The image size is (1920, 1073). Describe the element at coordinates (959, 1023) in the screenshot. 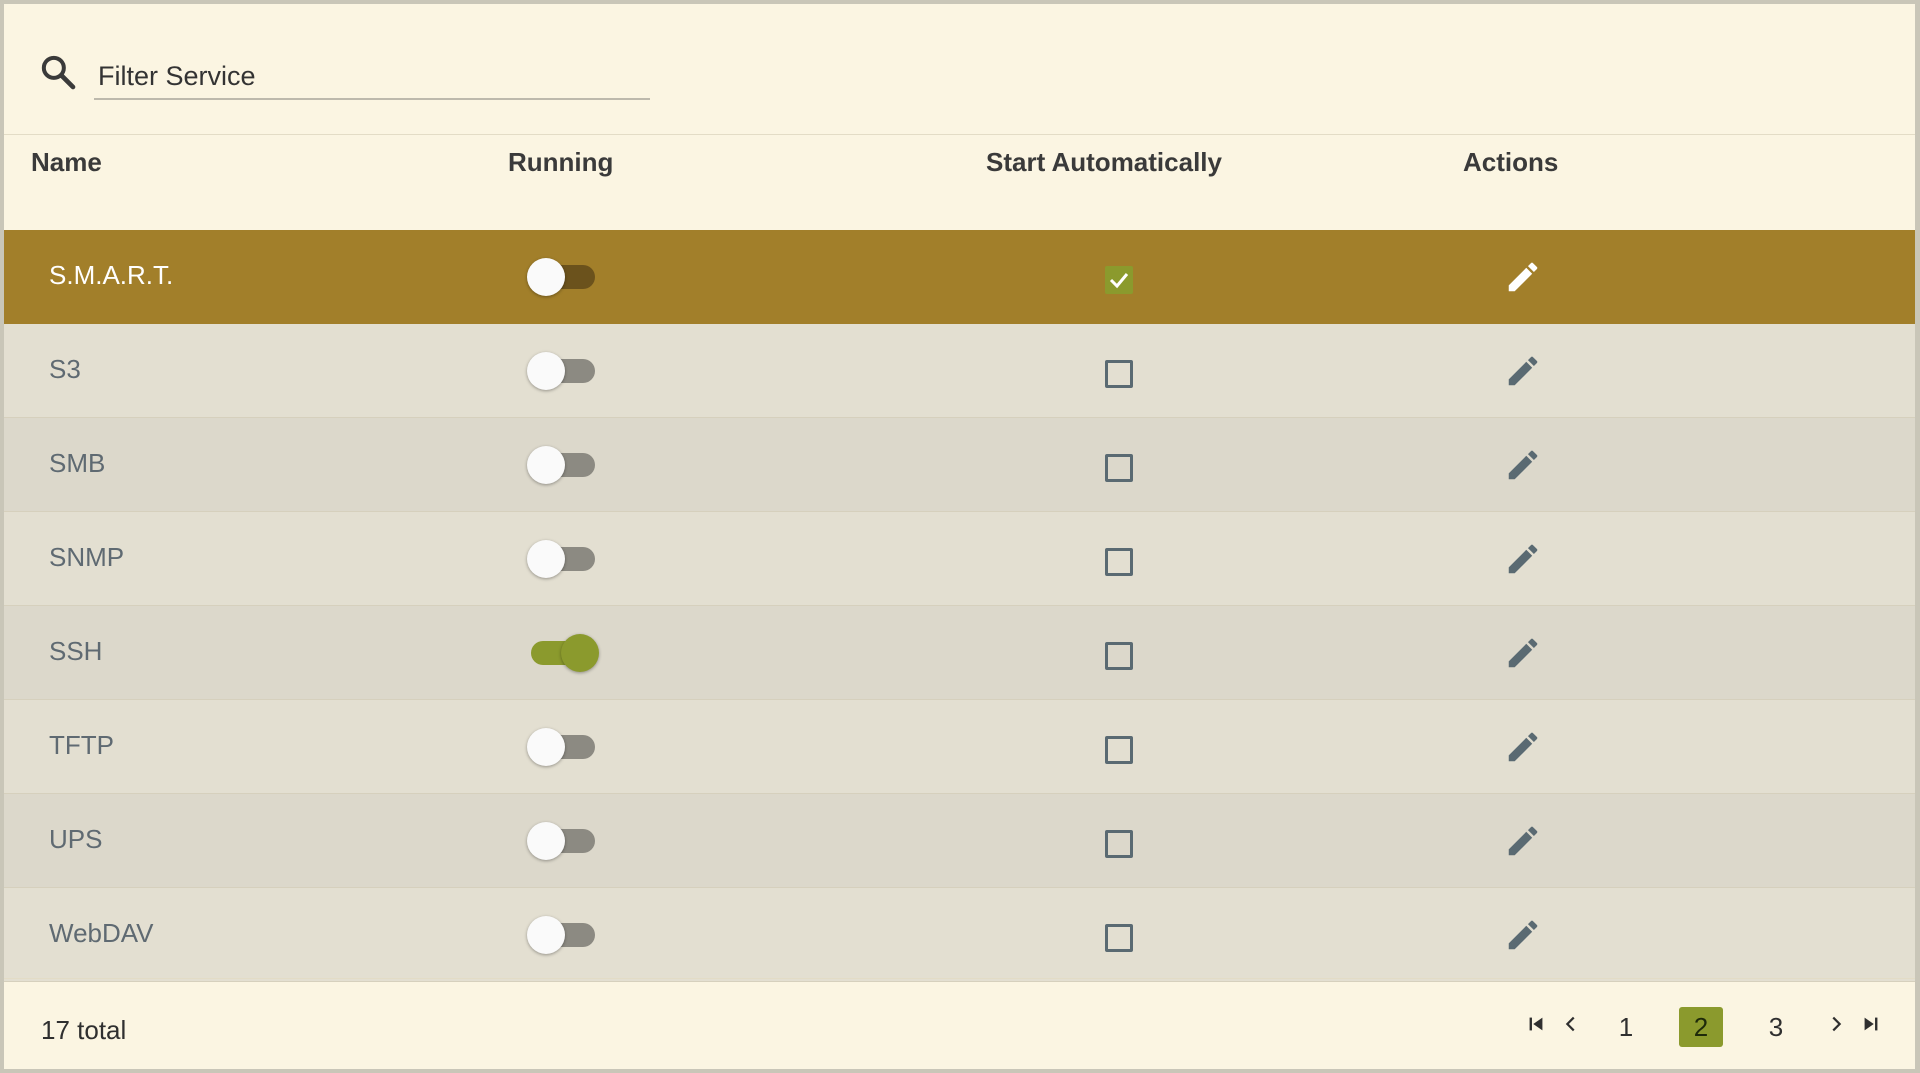

I see `table-footer: 17 total 1 2 3` at that location.